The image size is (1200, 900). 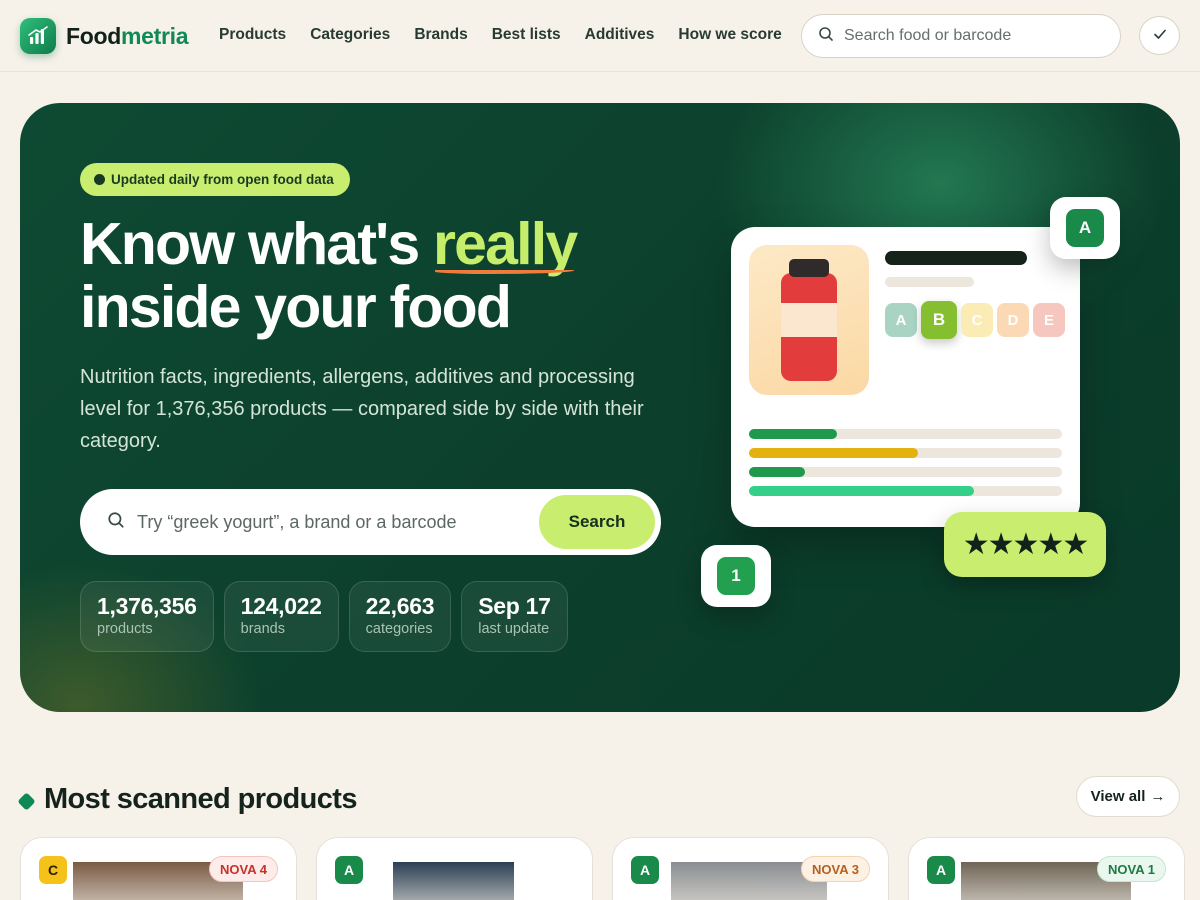 I want to click on grade-c: C, so click(x=977, y=320).